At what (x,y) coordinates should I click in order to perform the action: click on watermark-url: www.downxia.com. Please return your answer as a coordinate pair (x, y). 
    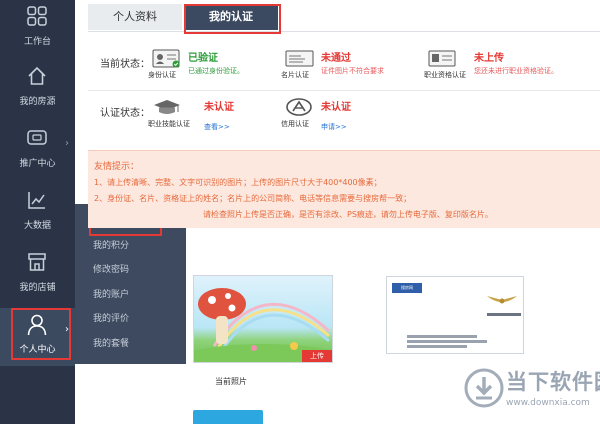
    Looking at the image, I should click on (548, 403).